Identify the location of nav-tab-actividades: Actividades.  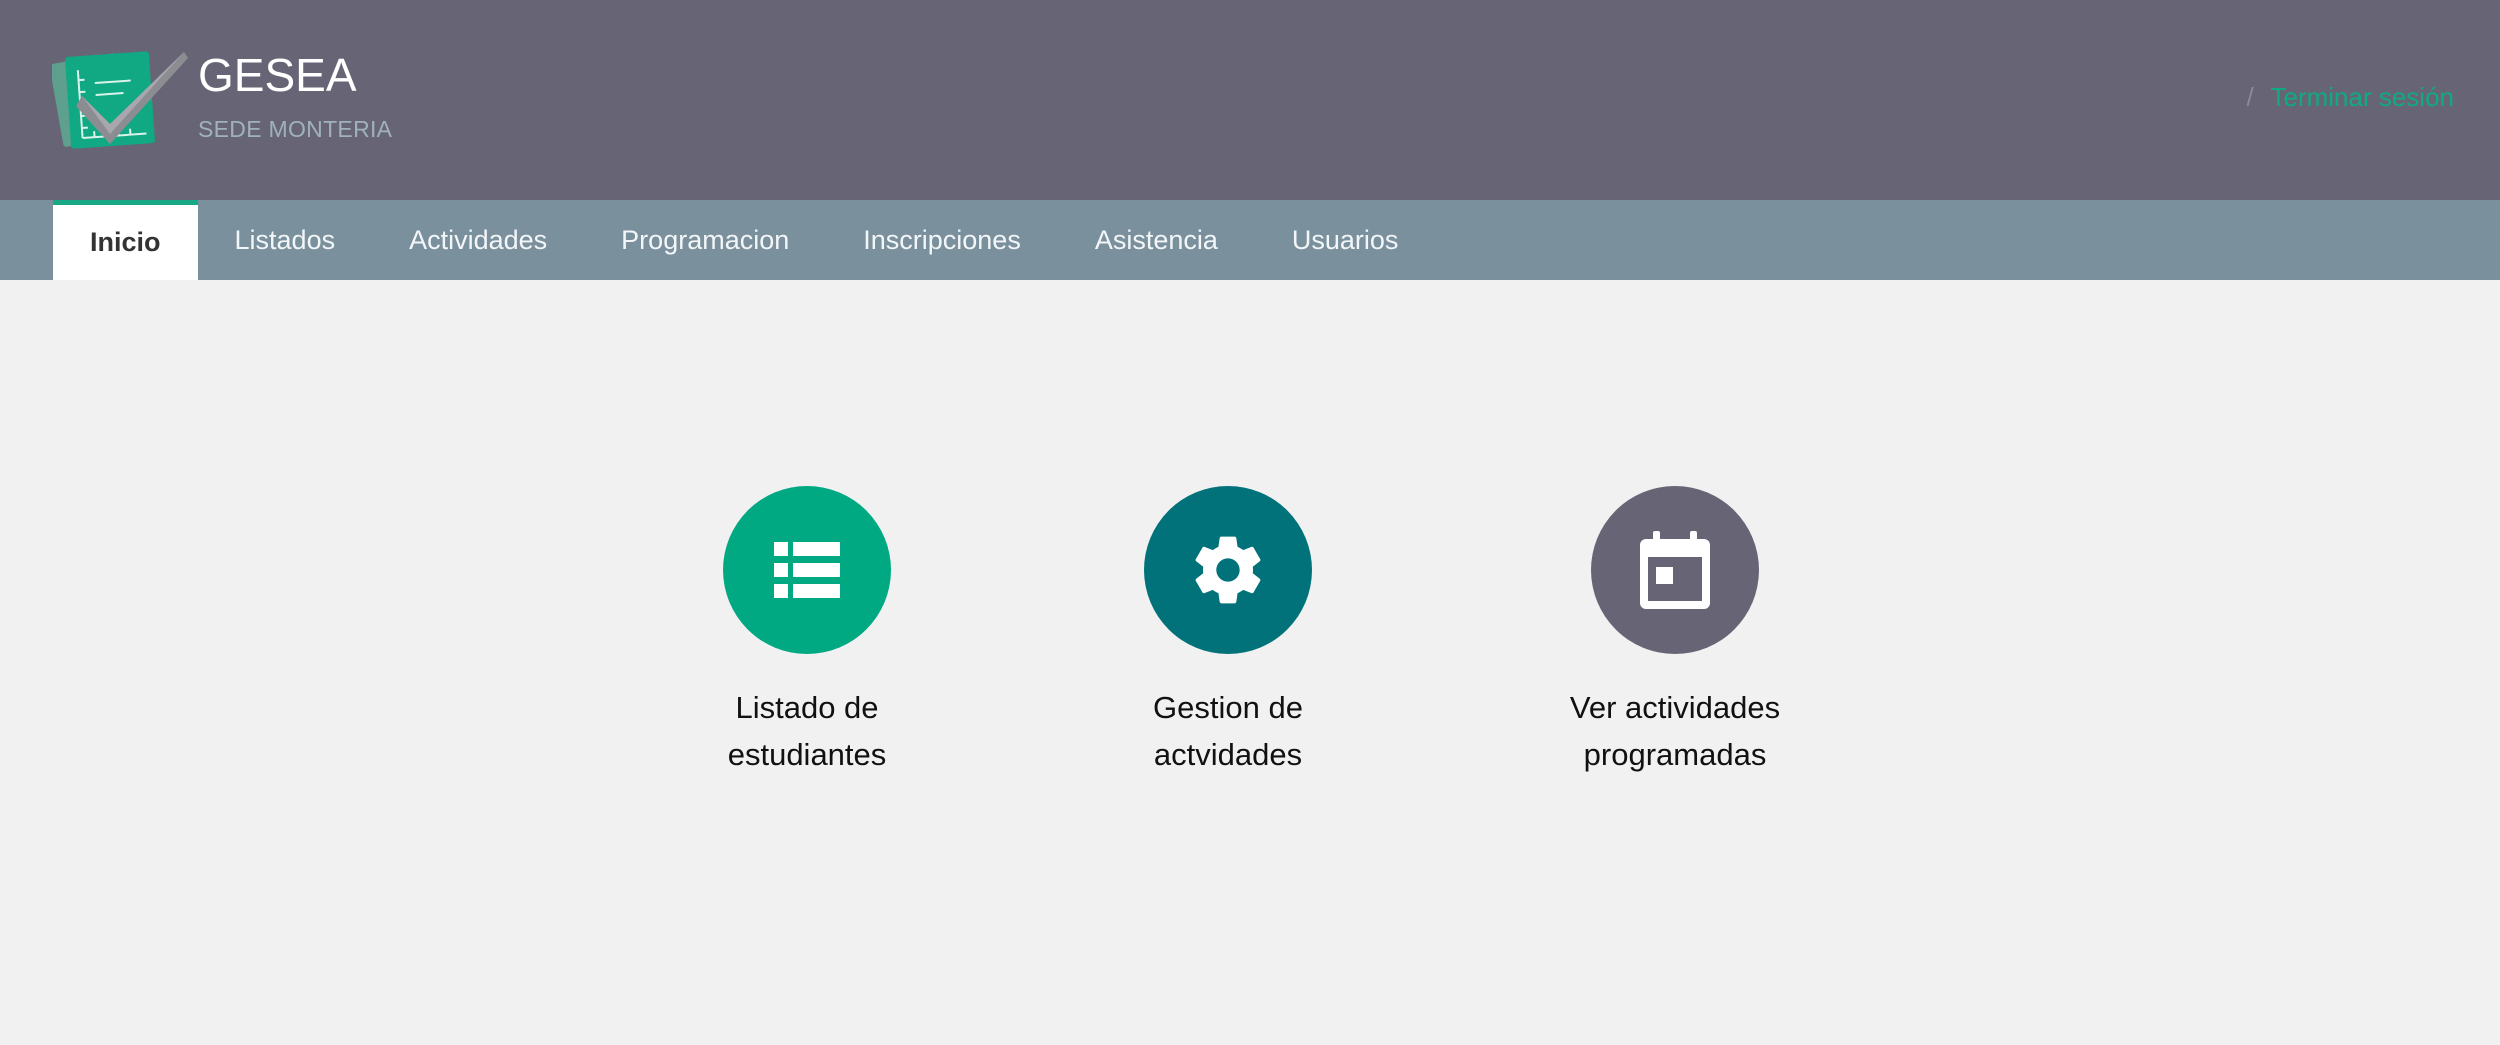
(478, 240).